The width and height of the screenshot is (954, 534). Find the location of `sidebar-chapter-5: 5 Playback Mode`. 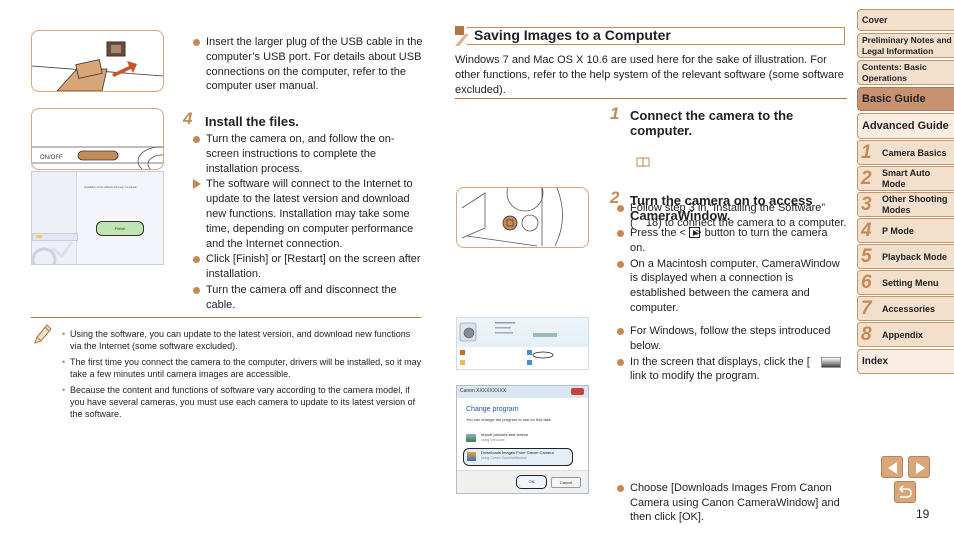

sidebar-chapter-5: 5 Playback Mode is located at coordinates (905, 256).